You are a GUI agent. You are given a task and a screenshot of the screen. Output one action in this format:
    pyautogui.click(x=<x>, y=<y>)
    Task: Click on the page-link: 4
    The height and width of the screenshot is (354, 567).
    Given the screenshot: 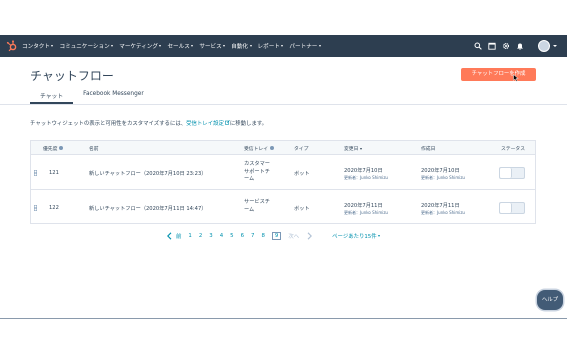 What is the action you would take?
    pyautogui.click(x=221, y=236)
    